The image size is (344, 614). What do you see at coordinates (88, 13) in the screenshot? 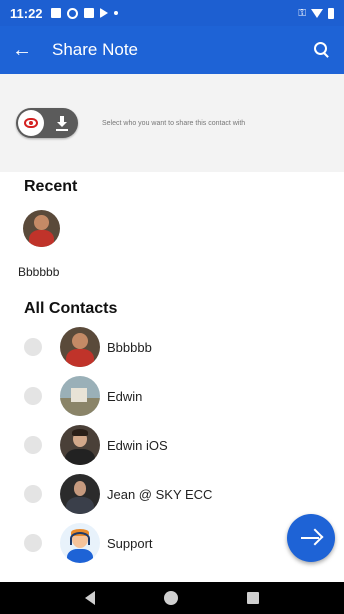
I see `image-icon` at bounding box center [88, 13].